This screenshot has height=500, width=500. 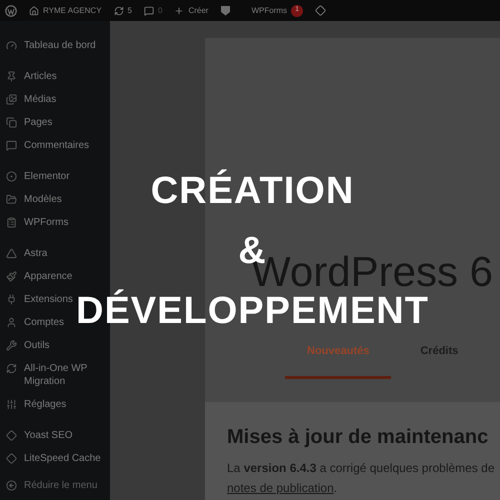 What do you see at coordinates (55, 458) in the screenshot?
I see `sidebar-item: LiteSpeed Cache` at bounding box center [55, 458].